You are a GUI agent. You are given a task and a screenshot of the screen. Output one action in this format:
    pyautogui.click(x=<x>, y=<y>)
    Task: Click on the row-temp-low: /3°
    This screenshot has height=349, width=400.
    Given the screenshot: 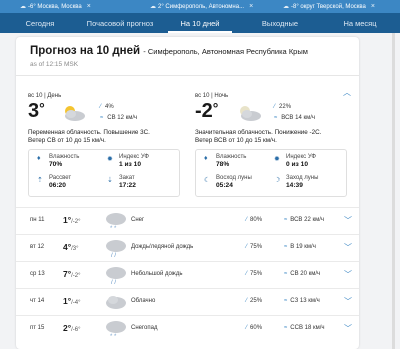 What is the action you would take?
    pyautogui.click(x=75, y=249)
    